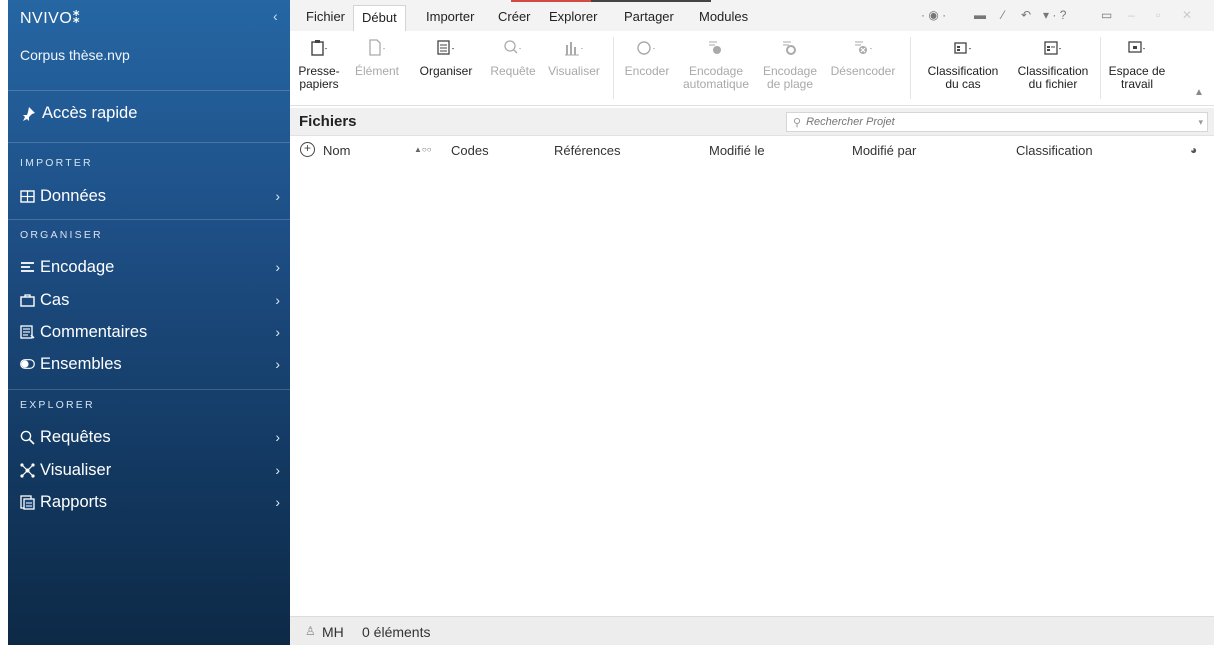 This screenshot has width=1214, height=645. Describe the element at coordinates (275, 16) in the screenshot. I see `collapse-sidebar-icon: ‹` at that location.